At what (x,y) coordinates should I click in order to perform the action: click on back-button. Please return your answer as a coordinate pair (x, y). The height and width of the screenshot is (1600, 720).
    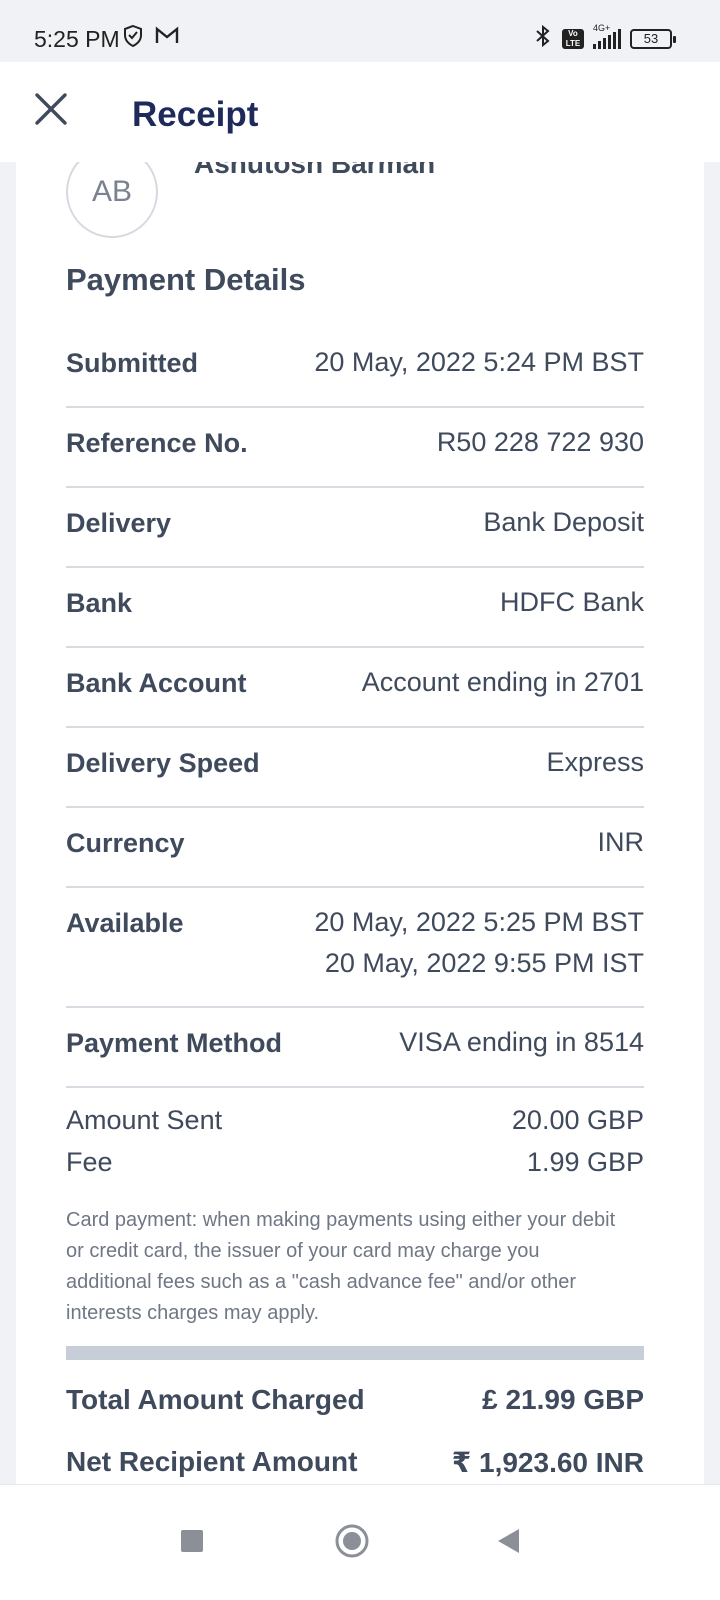
    Looking at the image, I should click on (508, 1541).